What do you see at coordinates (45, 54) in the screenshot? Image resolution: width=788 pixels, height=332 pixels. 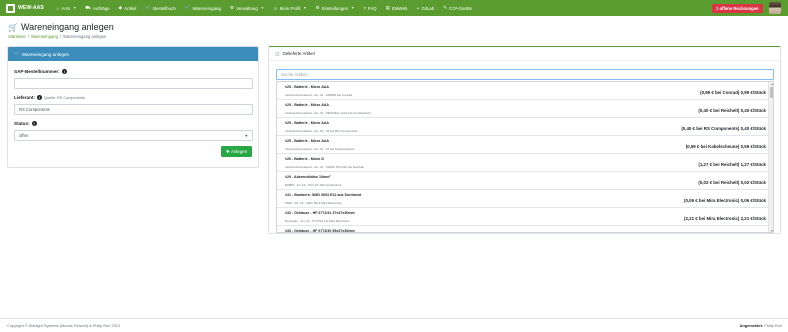 I see `form-card-title: Wareneingang anlegen` at bounding box center [45, 54].